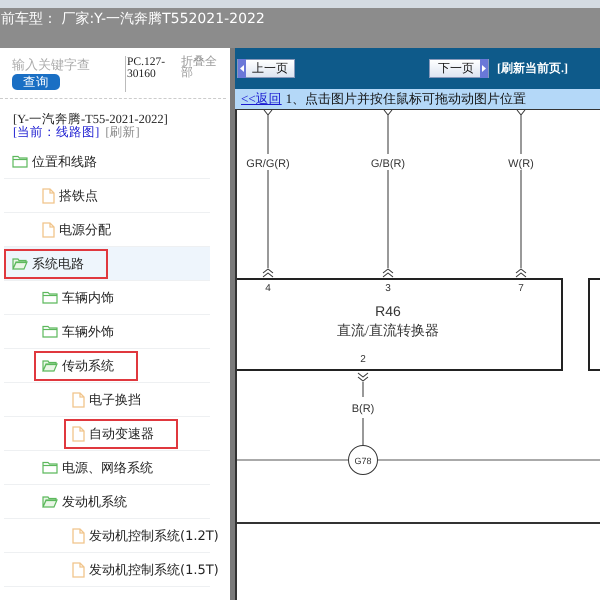 The height and width of the screenshot is (600, 600). I want to click on wire, so click(363, 414).